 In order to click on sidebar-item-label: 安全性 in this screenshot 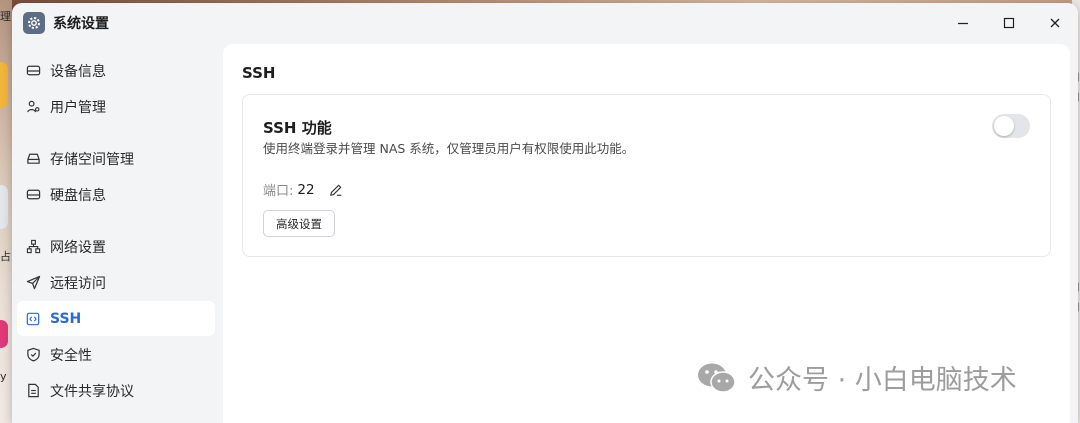, I will do `click(71, 355)`.